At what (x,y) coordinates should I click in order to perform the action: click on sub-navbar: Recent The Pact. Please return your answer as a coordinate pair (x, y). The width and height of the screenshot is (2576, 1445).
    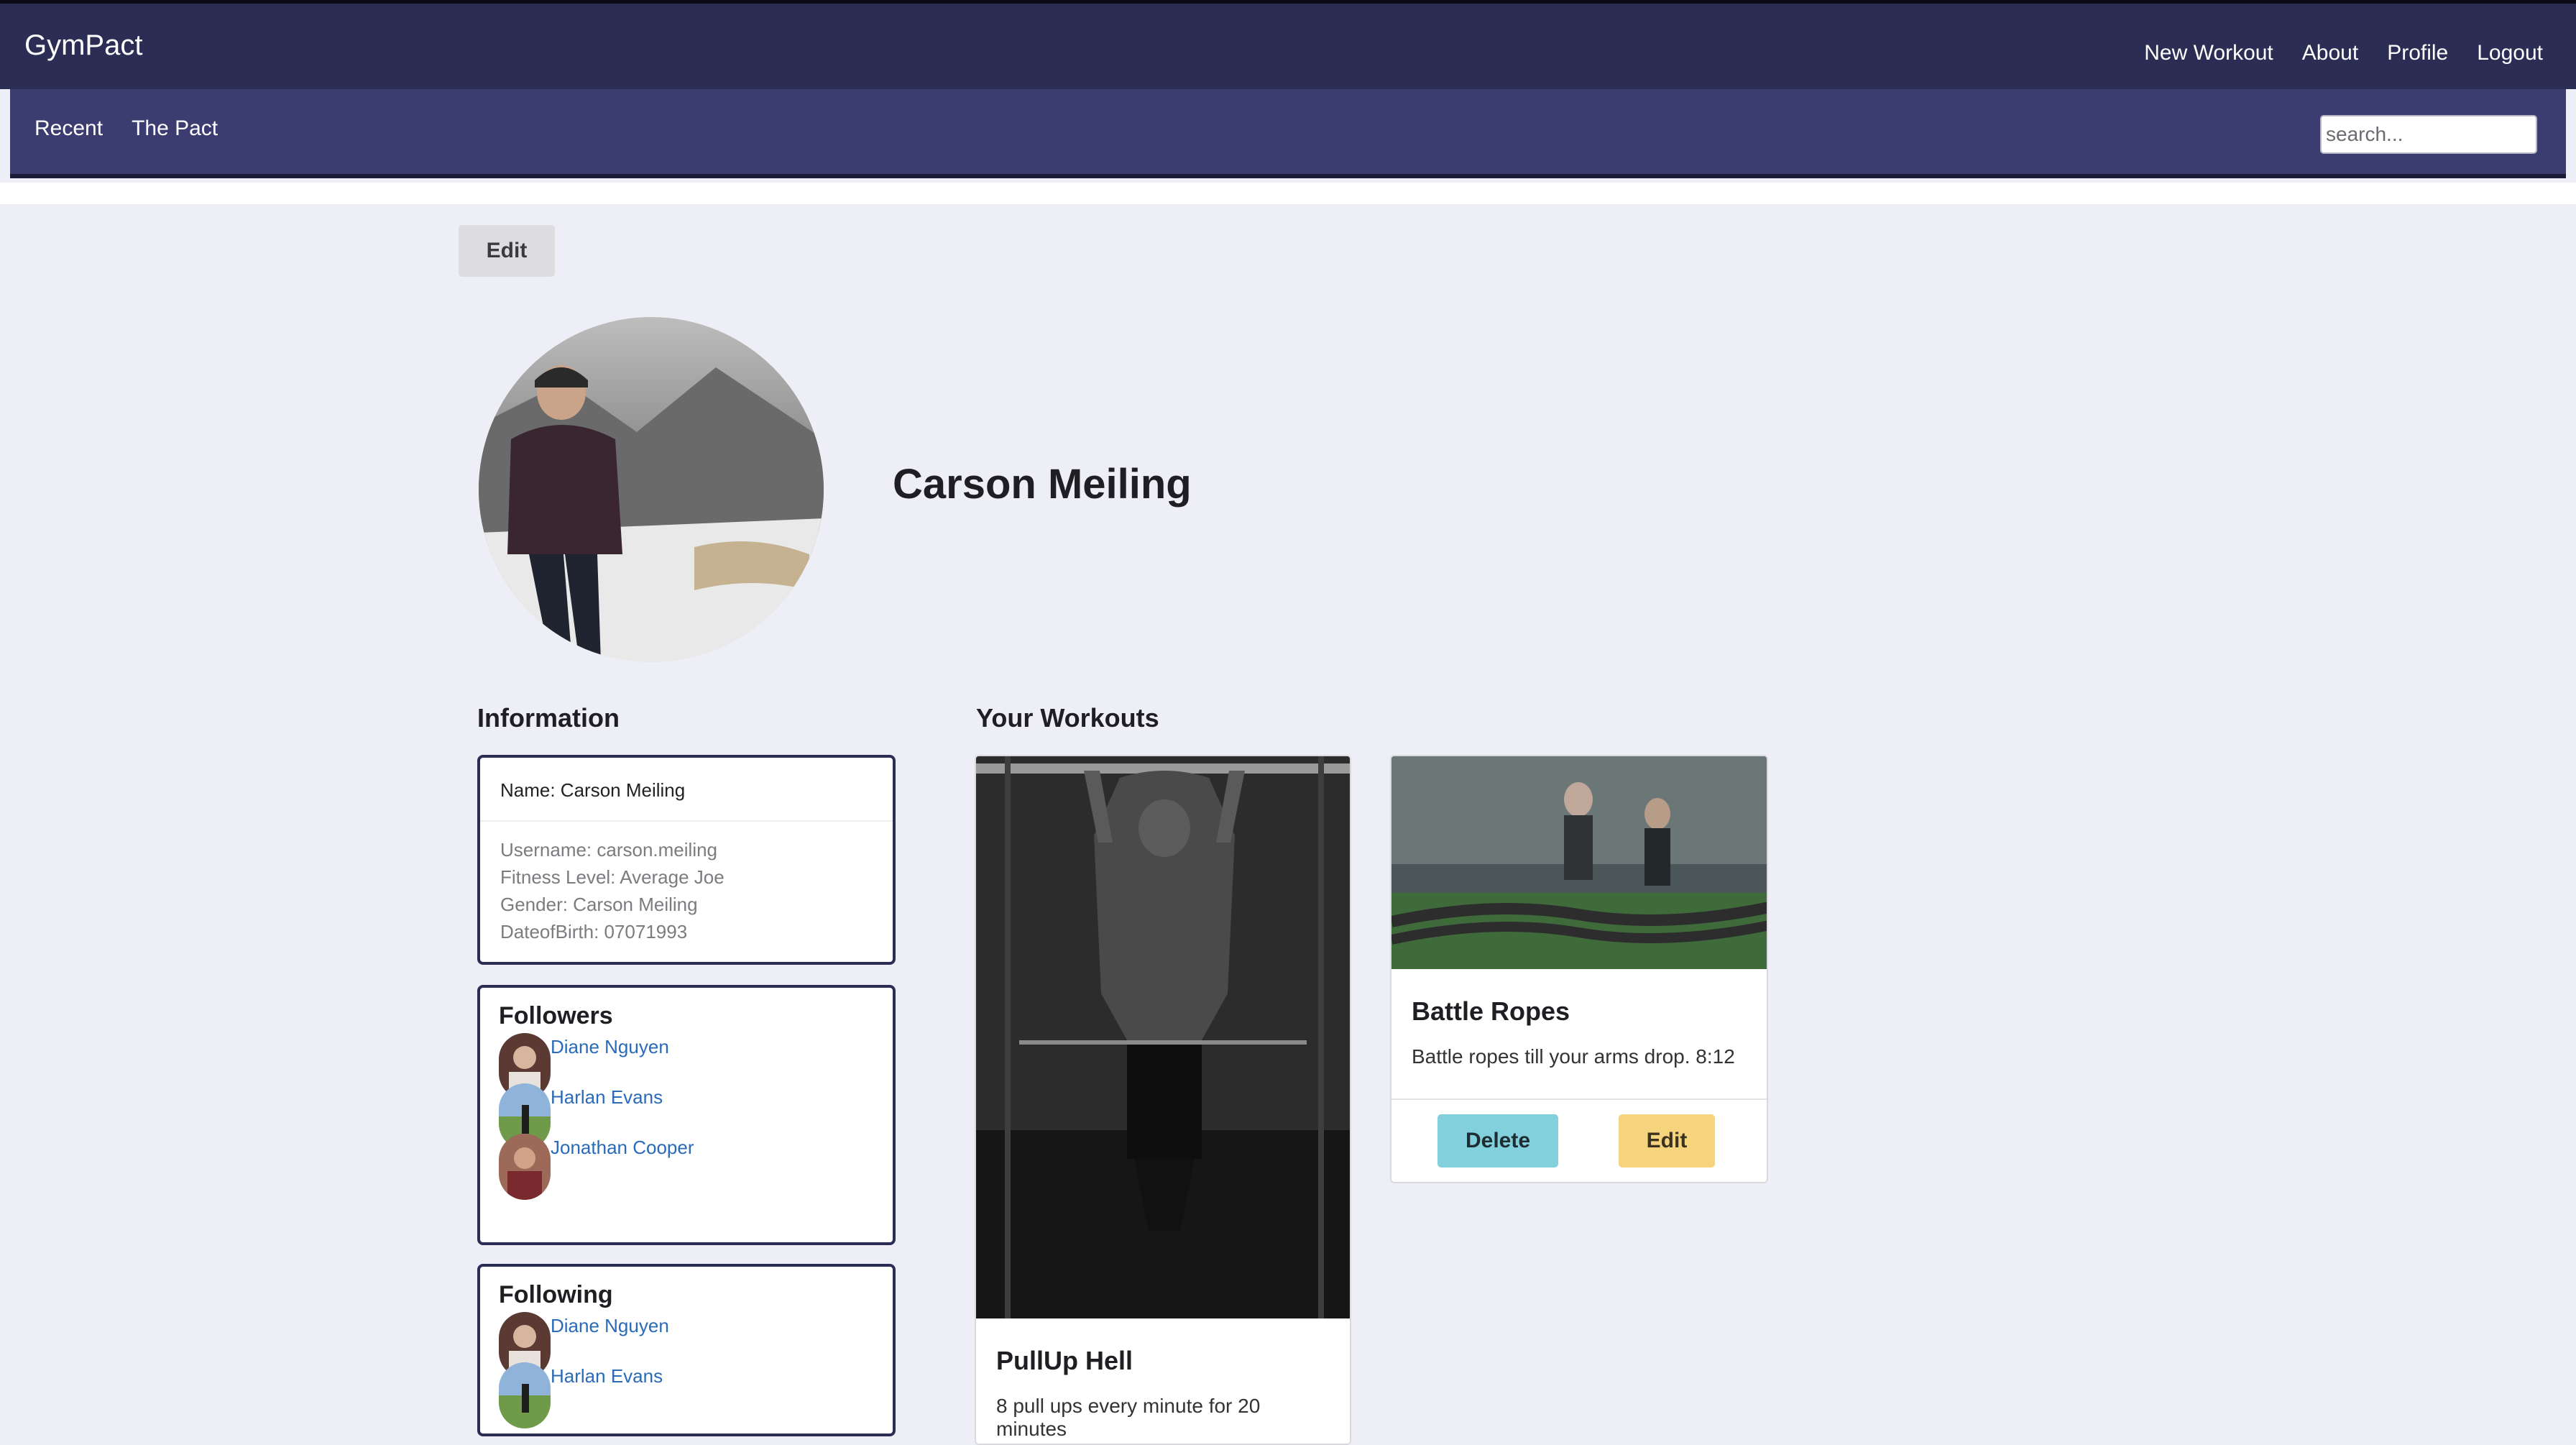
    Looking at the image, I should click on (1288, 133).